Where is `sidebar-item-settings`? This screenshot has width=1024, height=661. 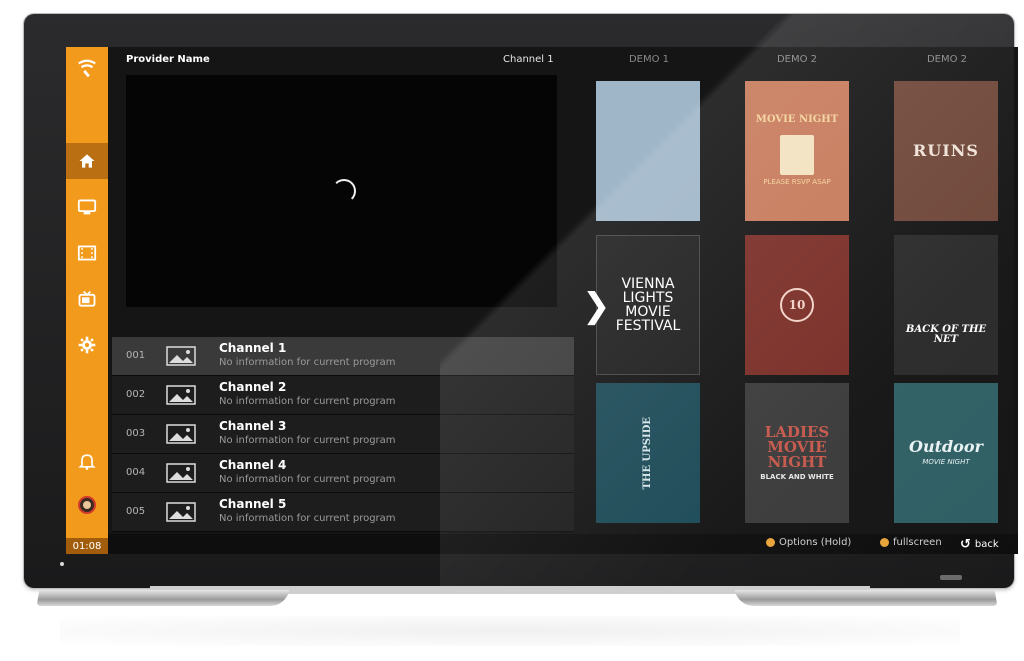 sidebar-item-settings is located at coordinates (87, 345).